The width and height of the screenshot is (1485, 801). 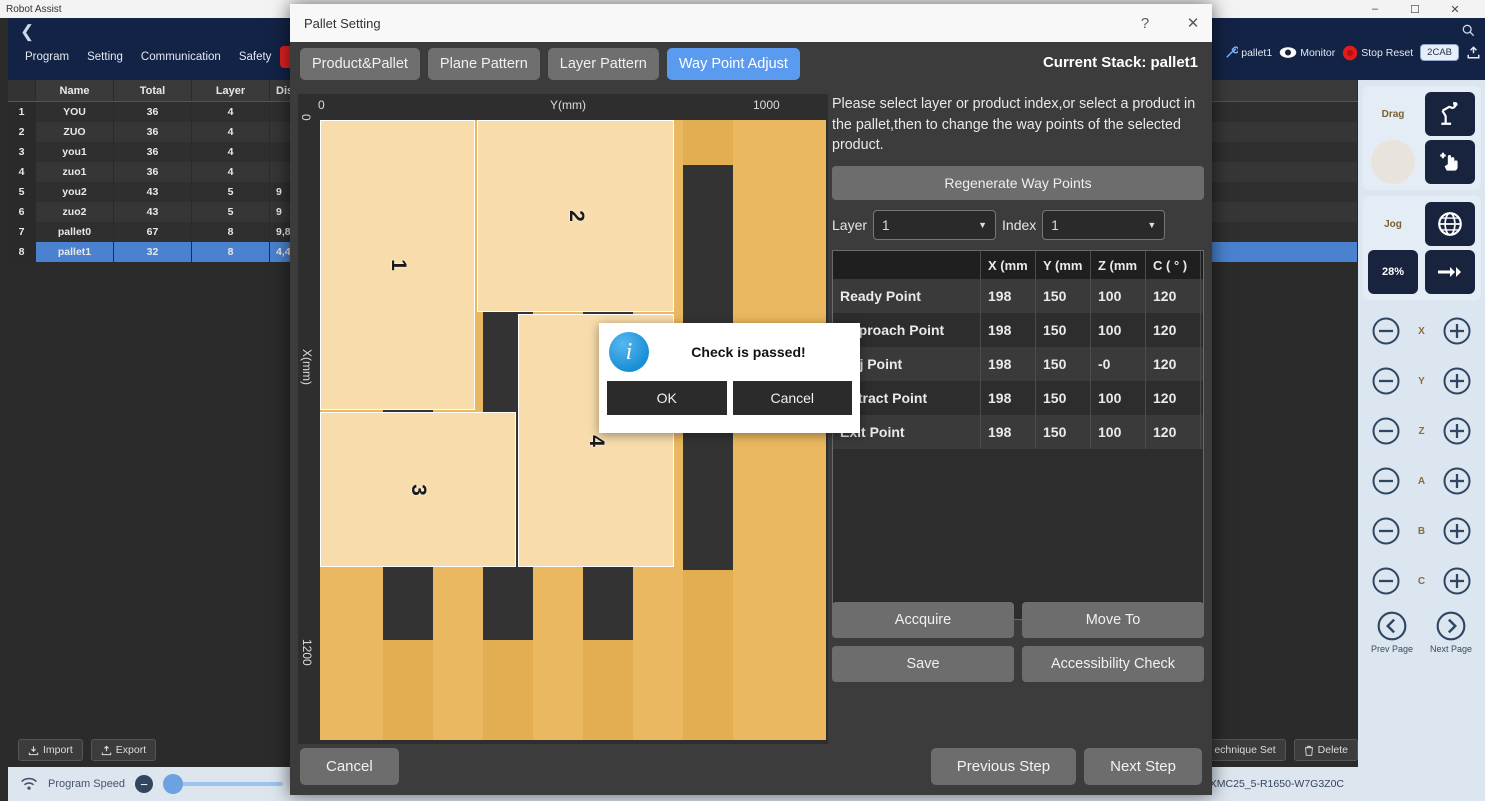 I want to click on slider-thumb, so click(x=173, y=784).